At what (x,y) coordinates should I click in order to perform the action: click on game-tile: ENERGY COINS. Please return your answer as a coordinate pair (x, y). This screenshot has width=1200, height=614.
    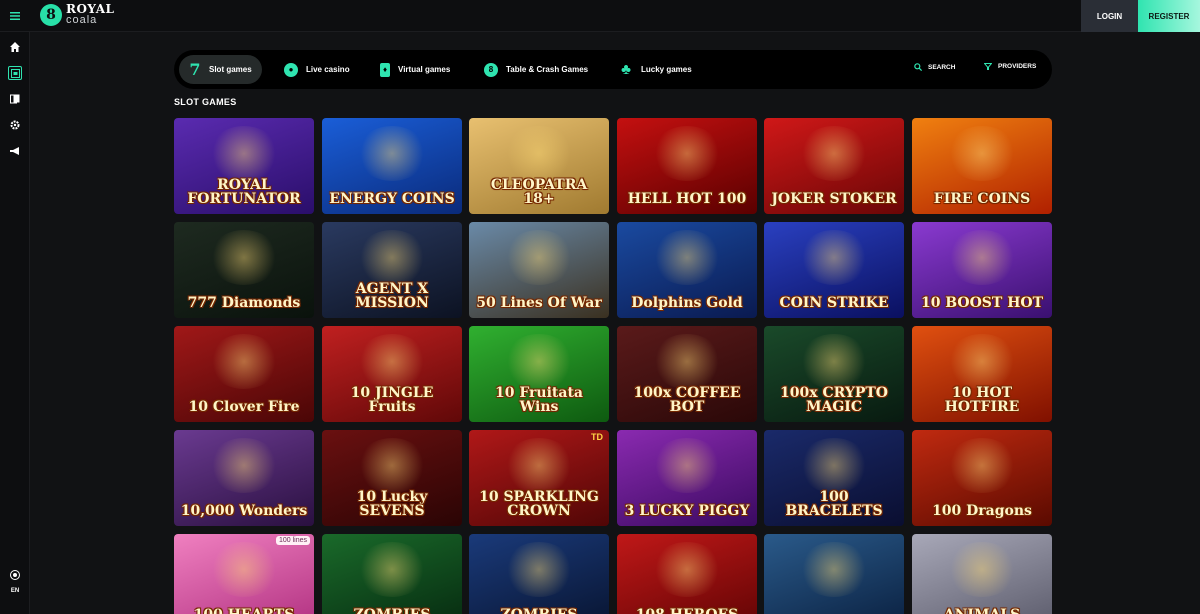
    Looking at the image, I should click on (392, 166).